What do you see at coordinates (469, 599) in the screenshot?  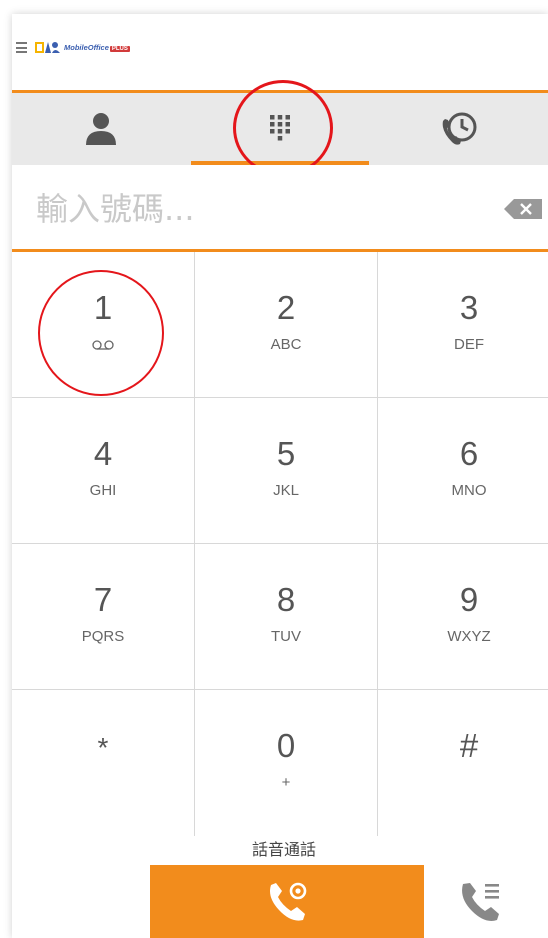 I see `key-digit: 9` at bounding box center [469, 599].